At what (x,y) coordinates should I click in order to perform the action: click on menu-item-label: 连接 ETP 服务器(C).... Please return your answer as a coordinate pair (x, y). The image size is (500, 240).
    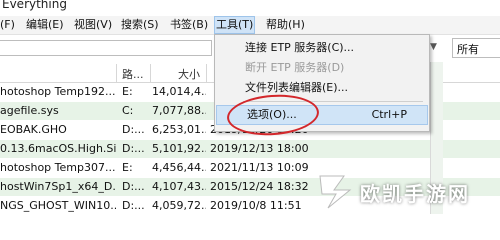
    Looking at the image, I should click on (300, 47).